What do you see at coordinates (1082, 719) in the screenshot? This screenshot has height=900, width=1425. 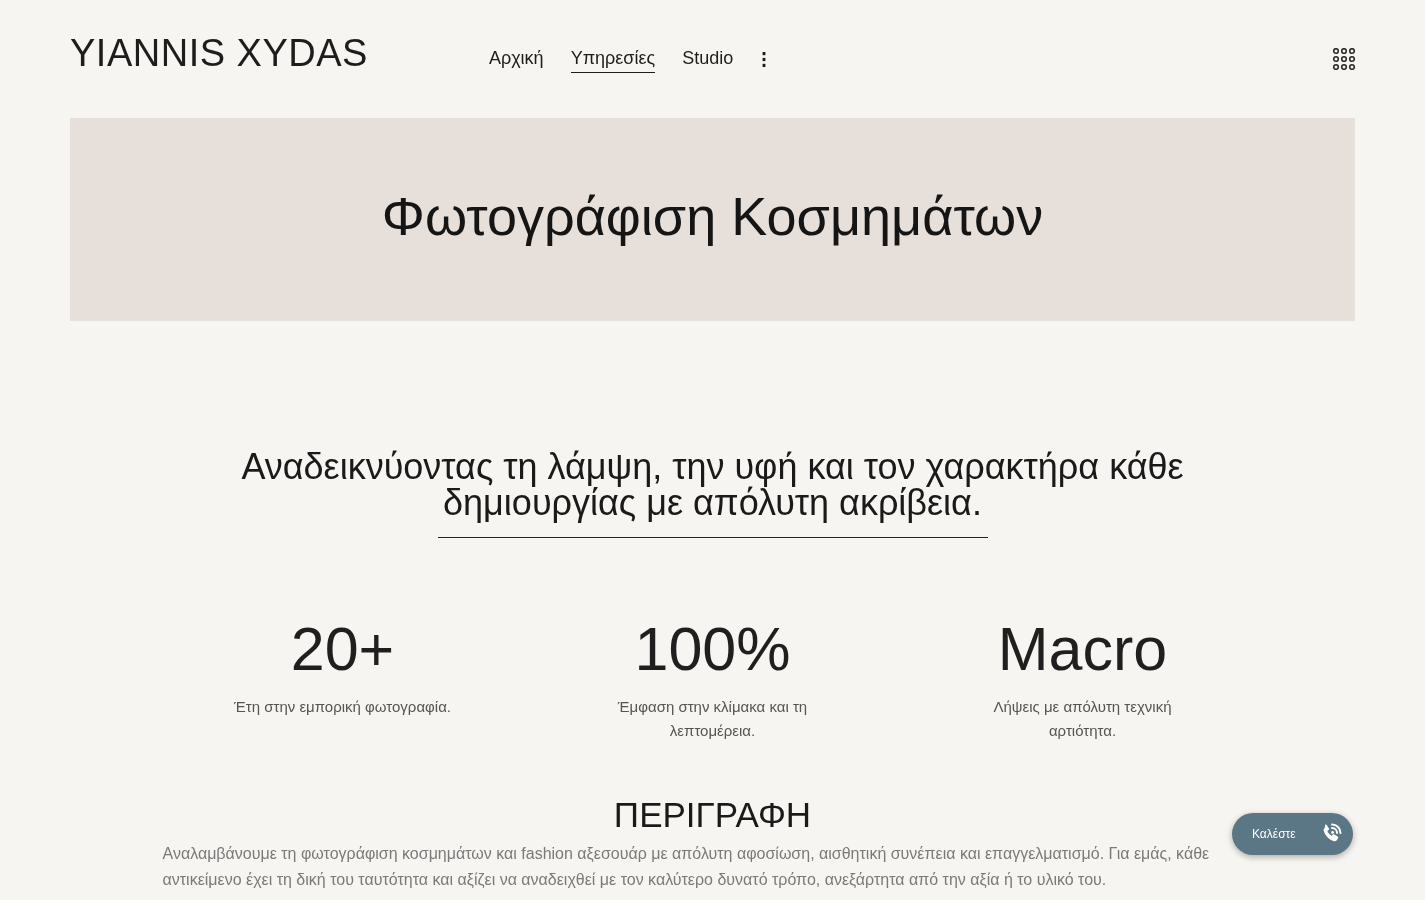 I see `stat-caption: Λήψεις με απόλυτη τεχνική αρτιότητα.` at bounding box center [1082, 719].